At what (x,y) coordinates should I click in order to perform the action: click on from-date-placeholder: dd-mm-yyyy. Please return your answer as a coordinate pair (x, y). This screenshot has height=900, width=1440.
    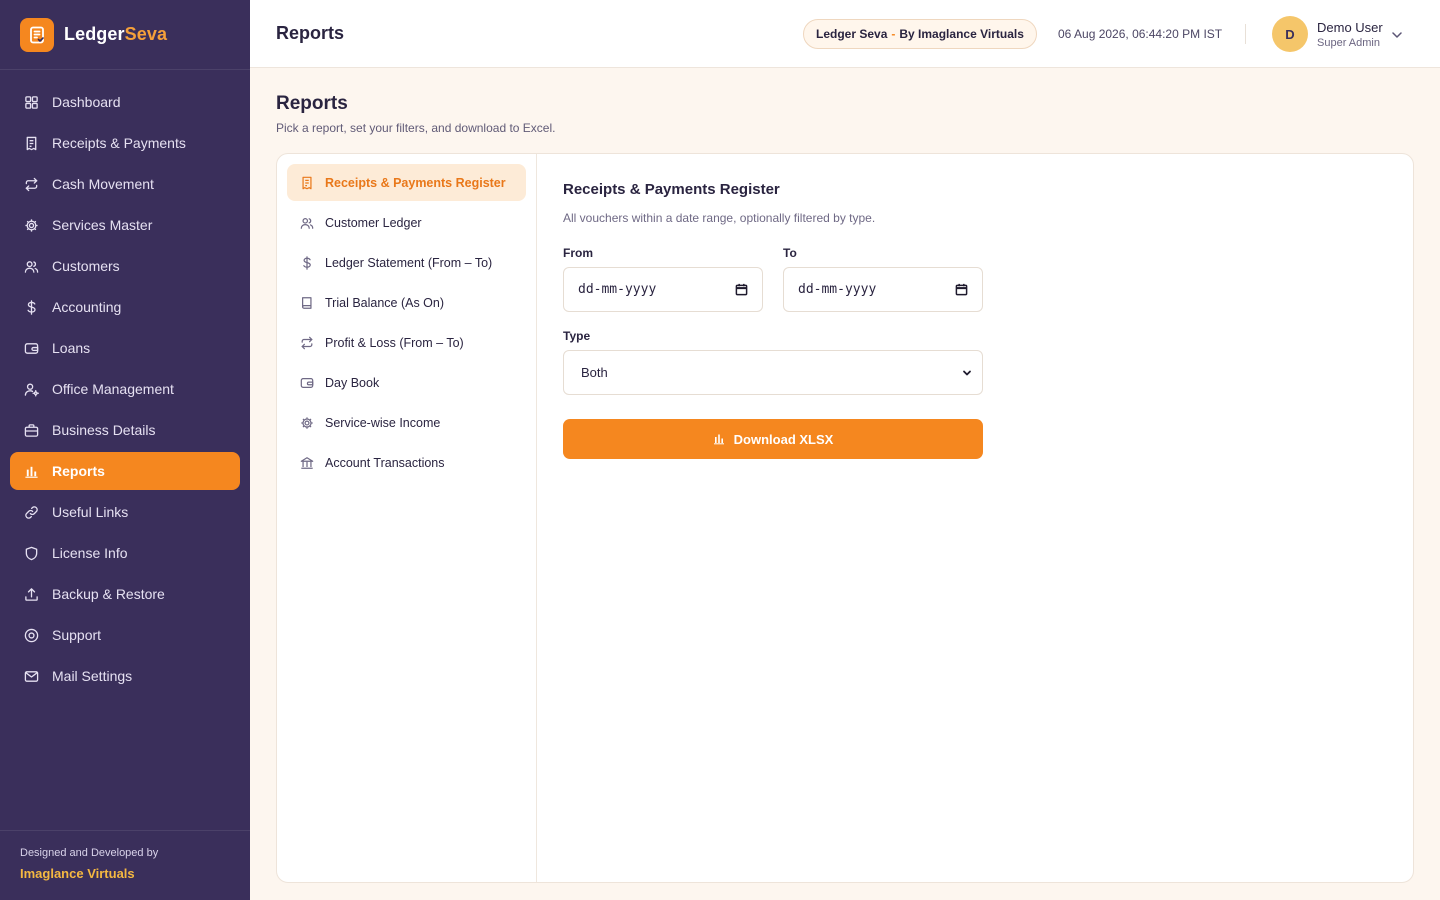
    Looking at the image, I should click on (617, 289).